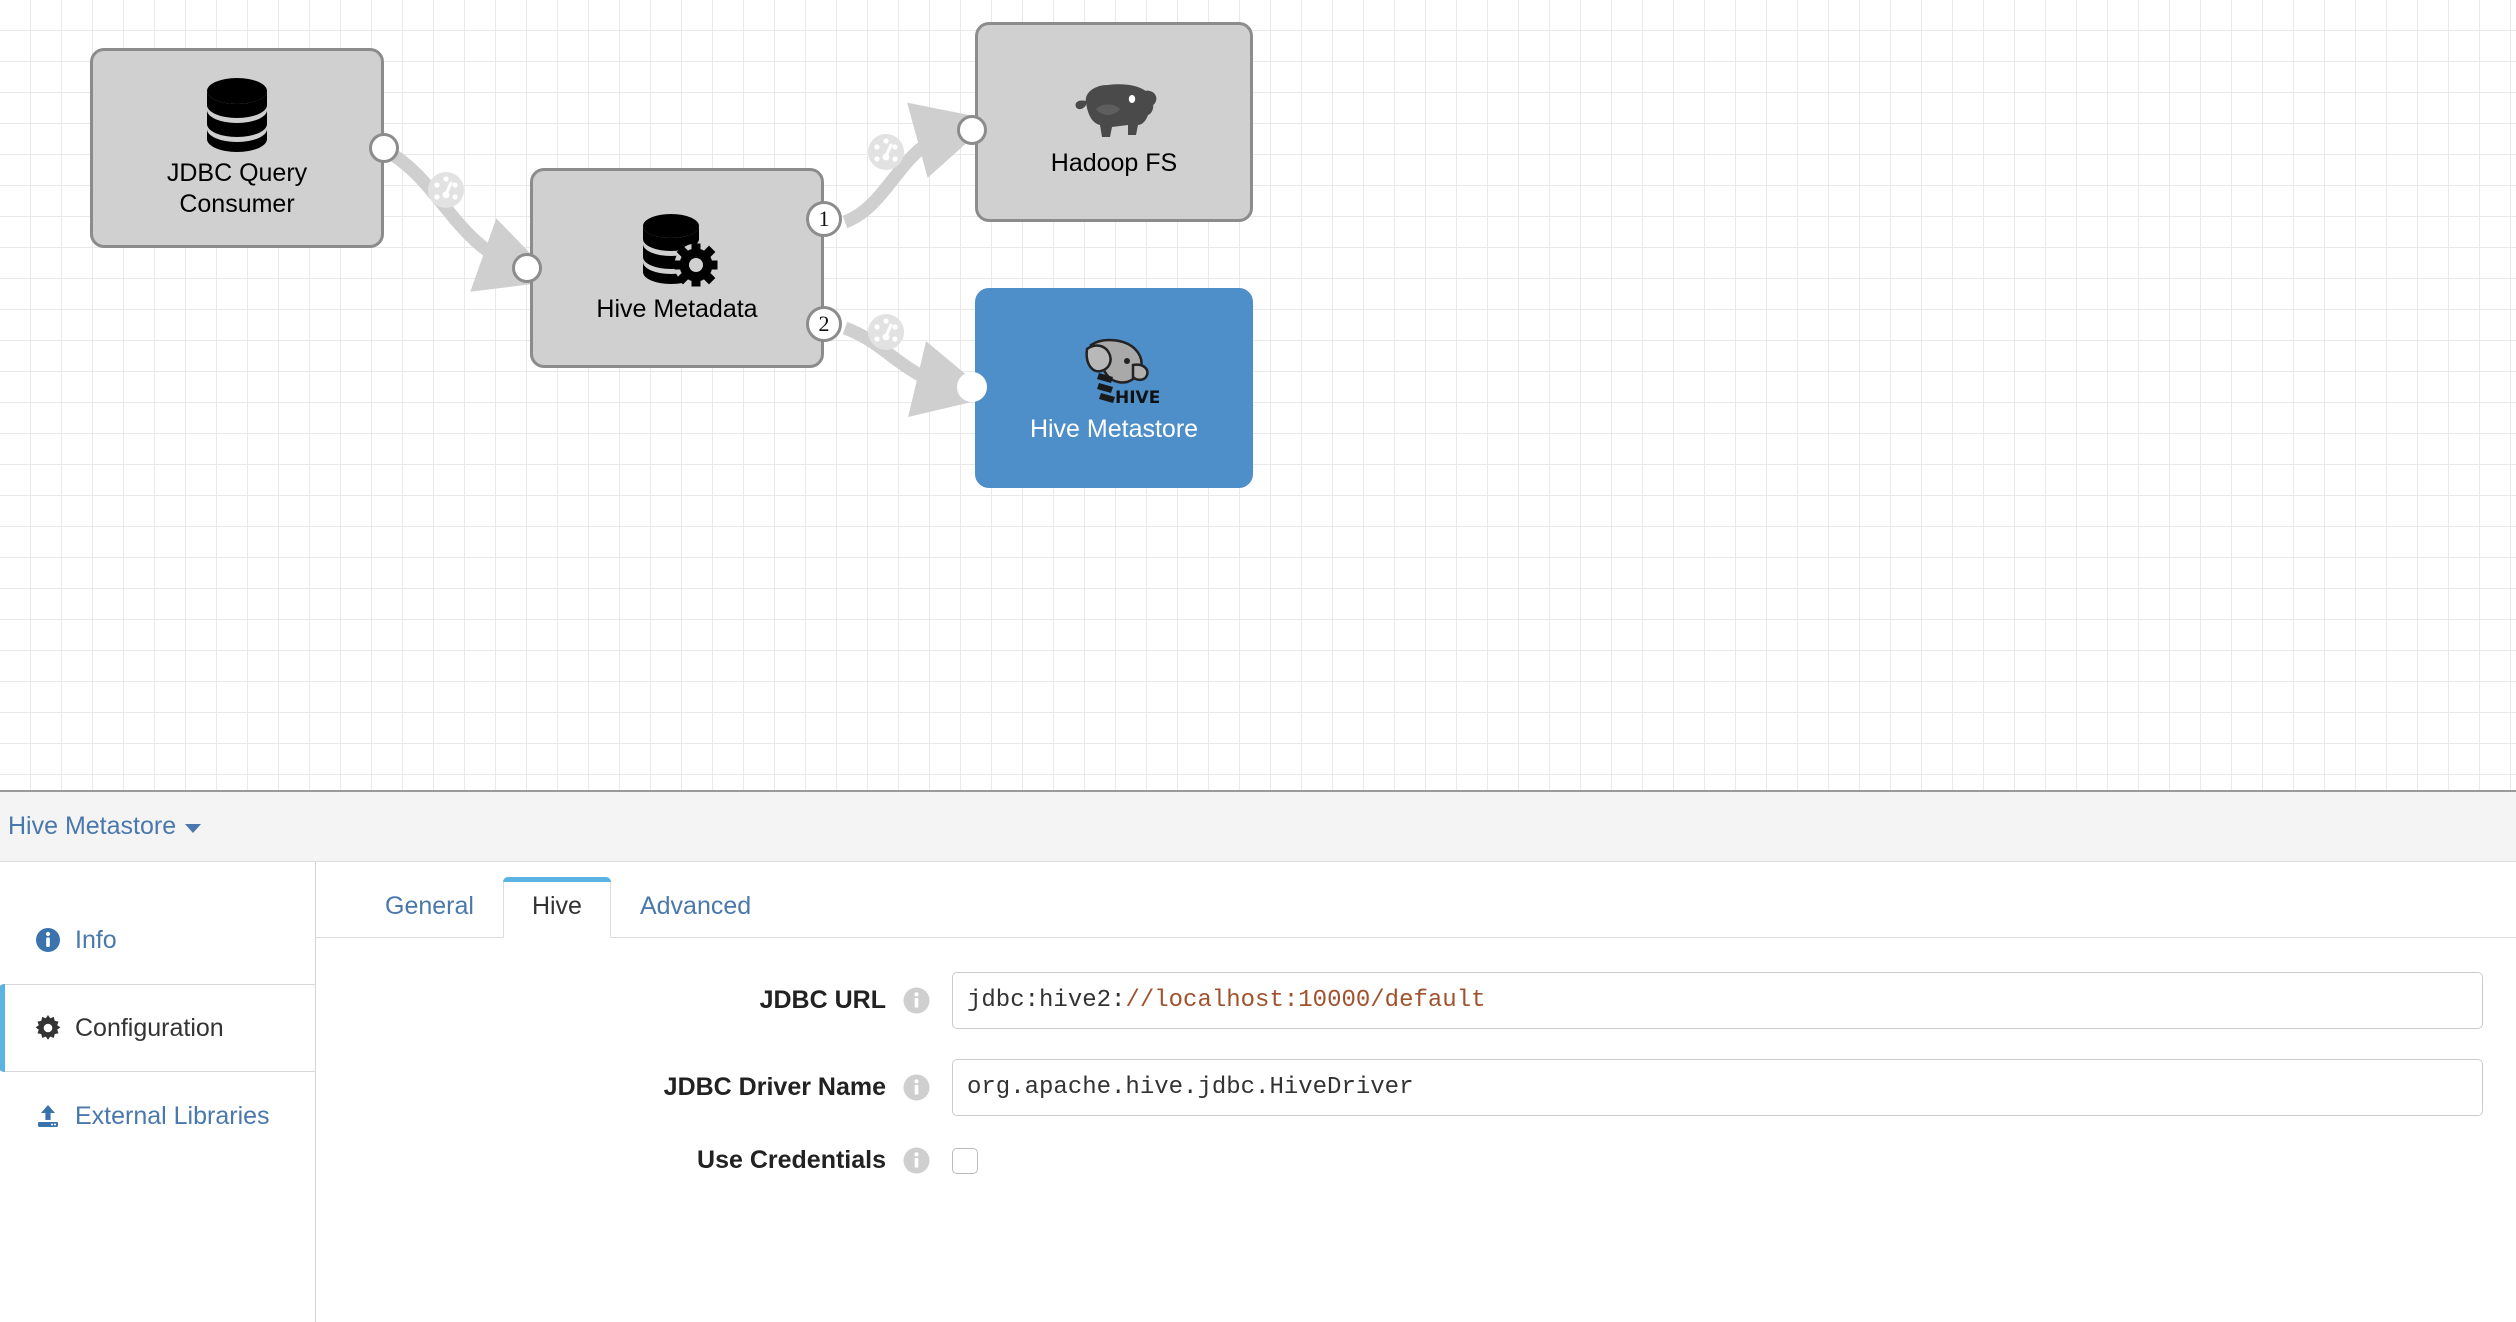 This screenshot has height=1322, width=2516. I want to click on panel-side-nav: Info Configuration External Libraries, so click(158, 1092).